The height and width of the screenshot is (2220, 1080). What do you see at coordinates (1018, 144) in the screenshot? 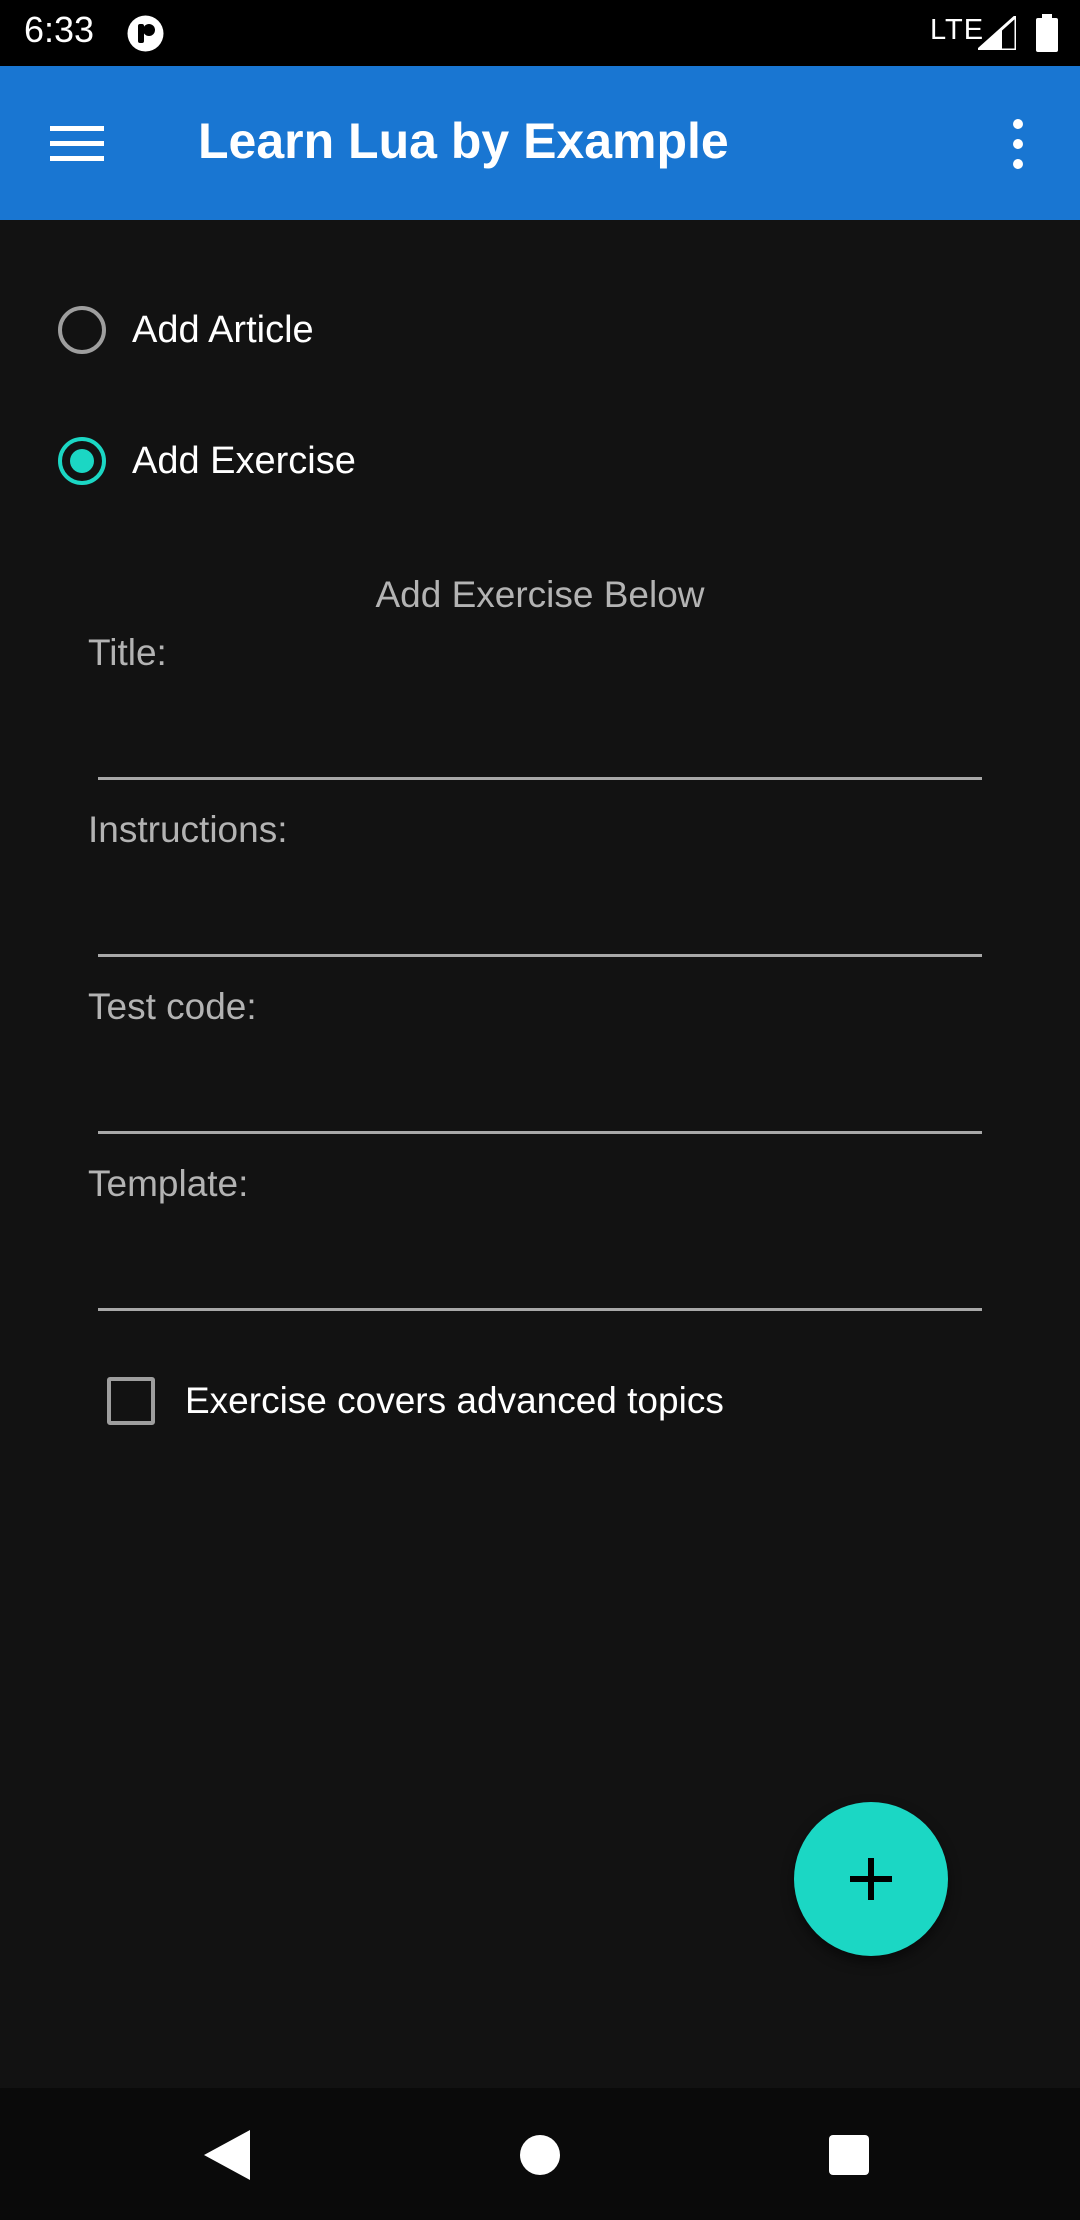
I see `more-vert-icon` at bounding box center [1018, 144].